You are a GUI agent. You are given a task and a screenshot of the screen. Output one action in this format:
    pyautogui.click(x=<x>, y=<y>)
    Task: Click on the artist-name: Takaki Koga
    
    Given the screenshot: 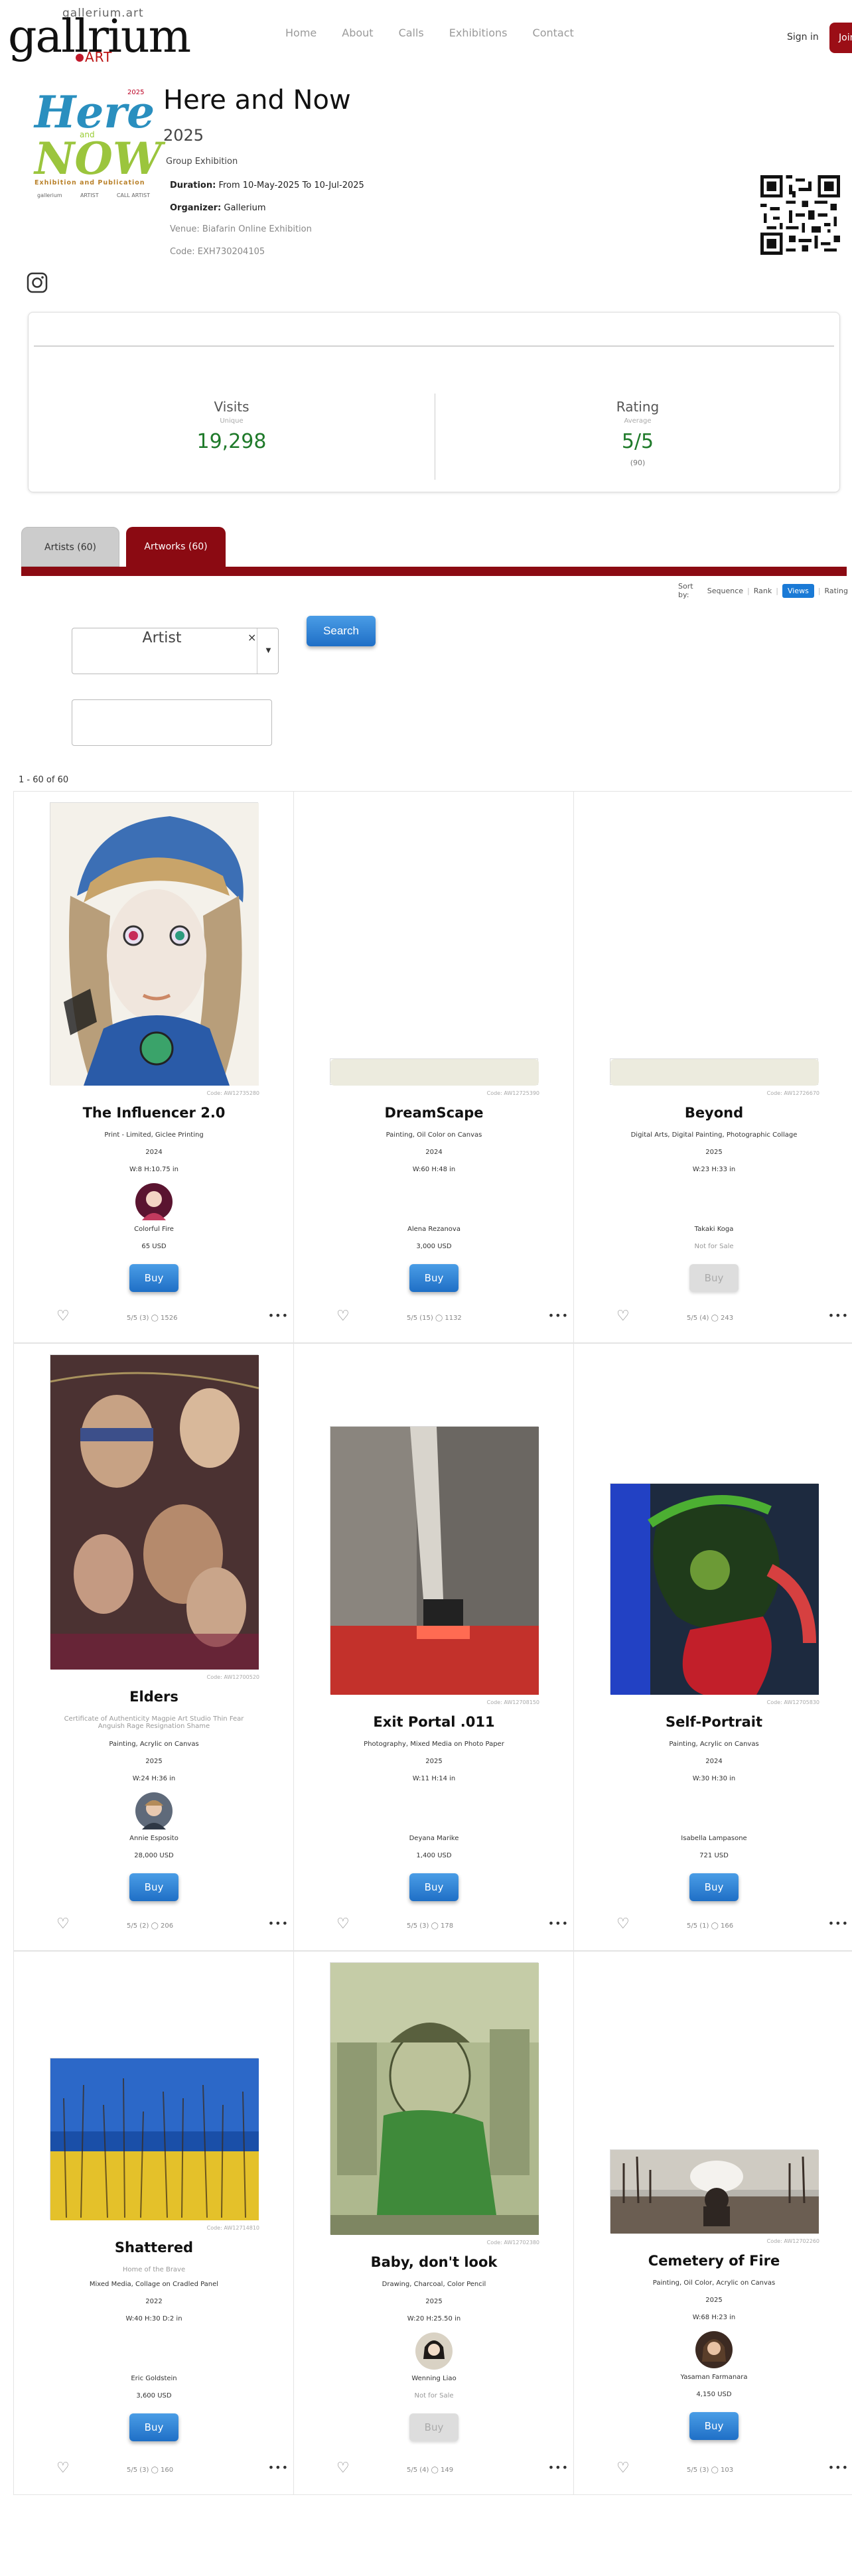 What is the action you would take?
    pyautogui.click(x=713, y=1229)
    